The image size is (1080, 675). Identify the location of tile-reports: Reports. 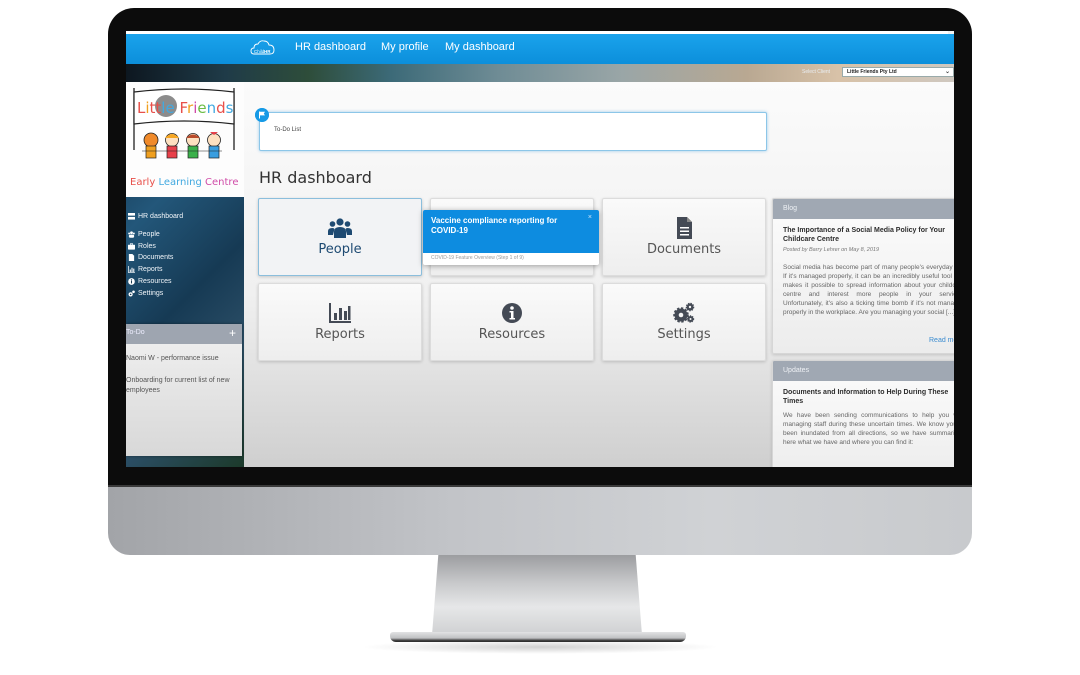
(340, 322).